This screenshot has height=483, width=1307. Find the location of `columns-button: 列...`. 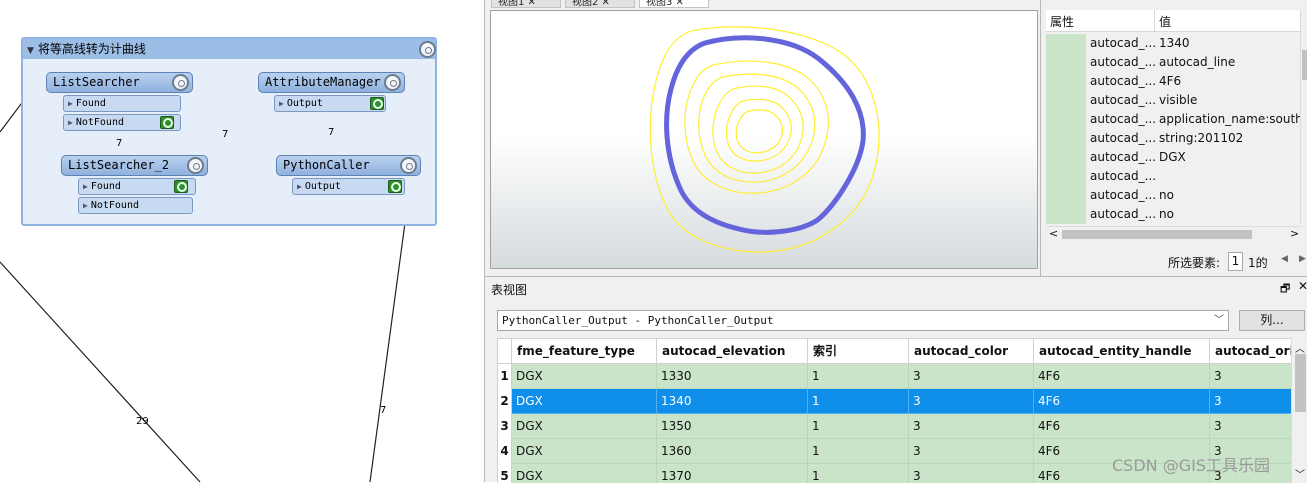

columns-button: 列... is located at coordinates (1272, 320).